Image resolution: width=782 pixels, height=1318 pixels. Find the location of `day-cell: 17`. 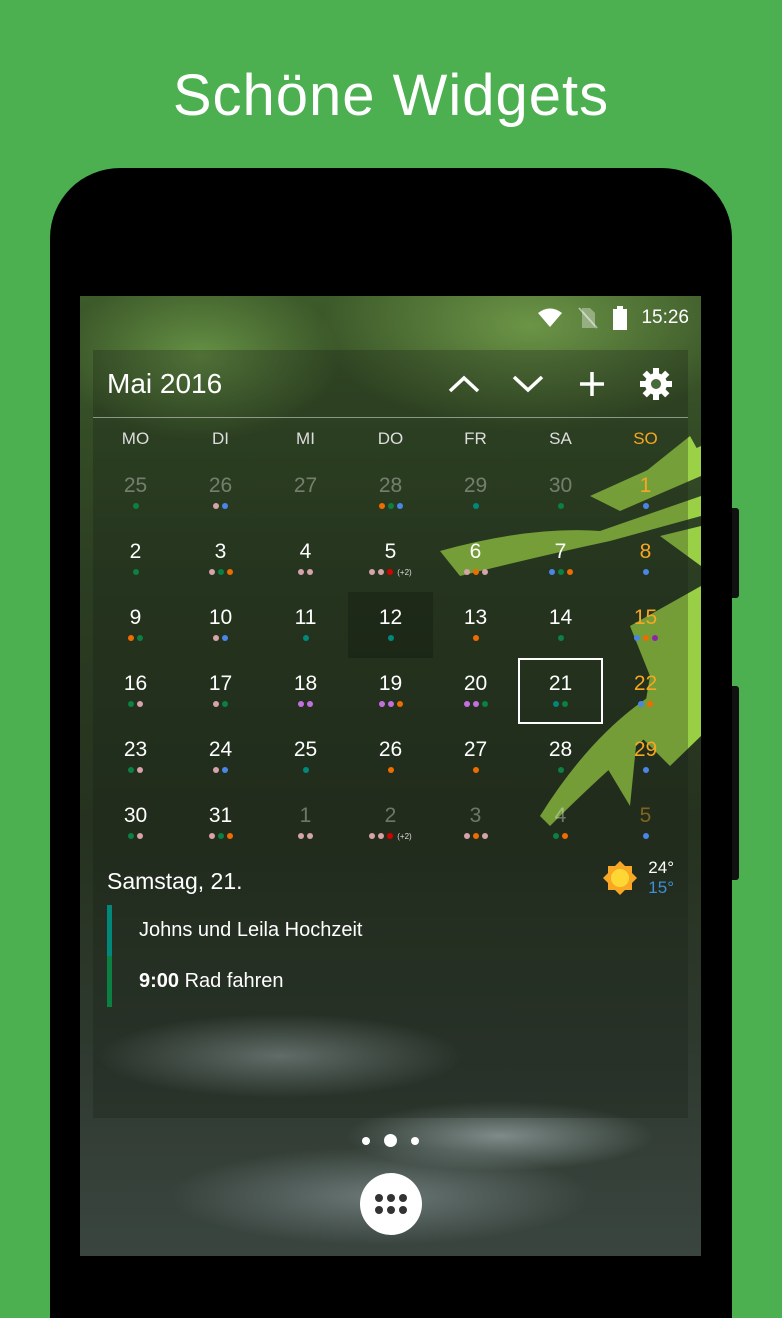

day-cell: 17 is located at coordinates (220, 691).